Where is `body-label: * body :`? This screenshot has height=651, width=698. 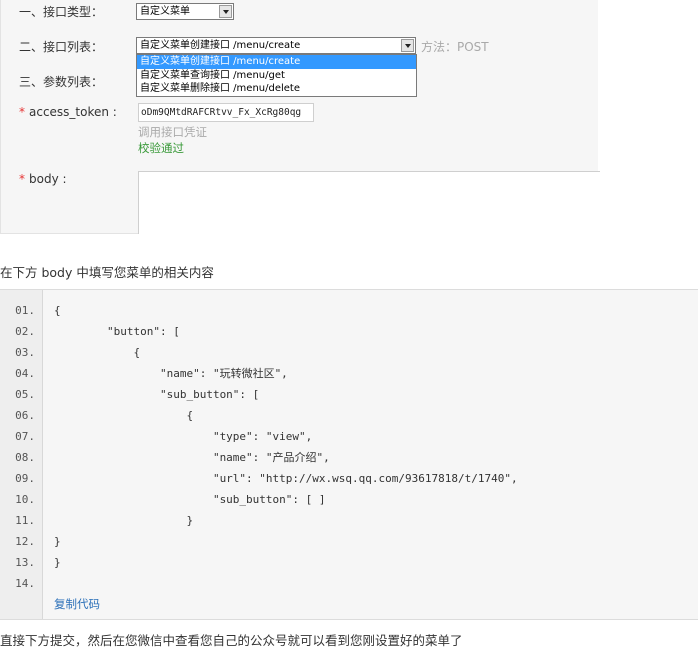 body-label: * body : is located at coordinates (43, 179).